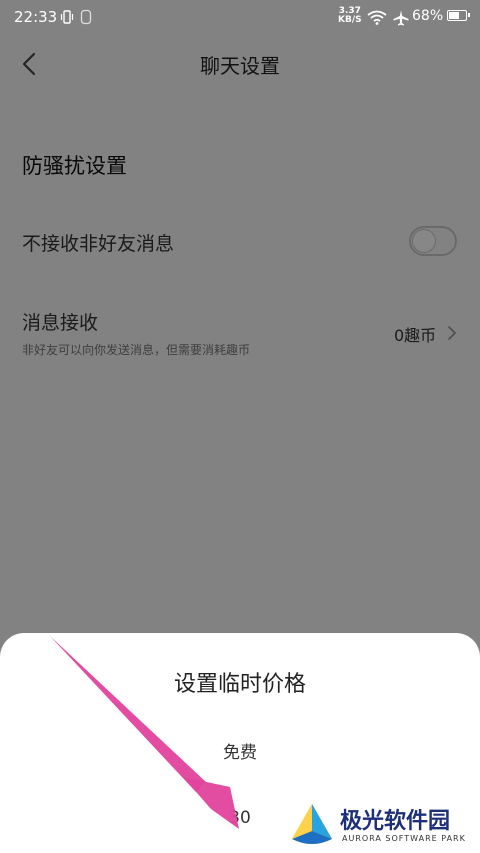 The height and width of the screenshot is (853, 480). Describe the element at coordinates (240, 750) in the screenshot. I see `price-option-free: 免费` at that location.